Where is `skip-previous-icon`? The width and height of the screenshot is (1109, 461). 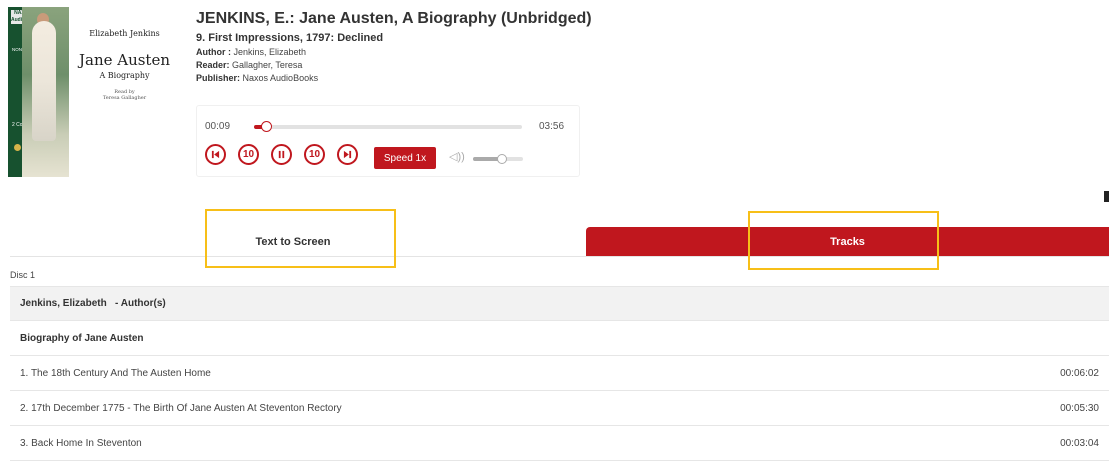
skip-previous-icon is located at coordinates (215, 154).